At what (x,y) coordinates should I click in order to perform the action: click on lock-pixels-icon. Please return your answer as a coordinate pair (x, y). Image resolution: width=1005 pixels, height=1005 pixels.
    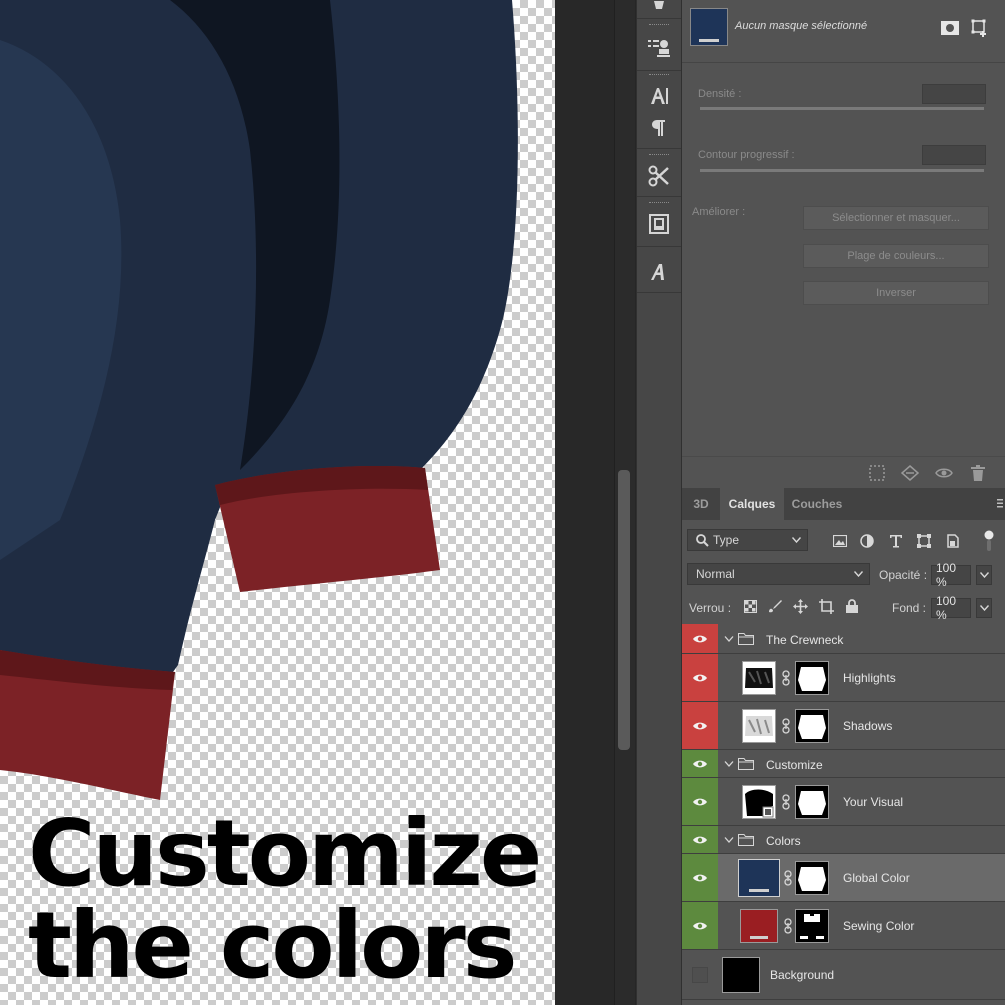
    Looking at the image, I should click on (775, 606).